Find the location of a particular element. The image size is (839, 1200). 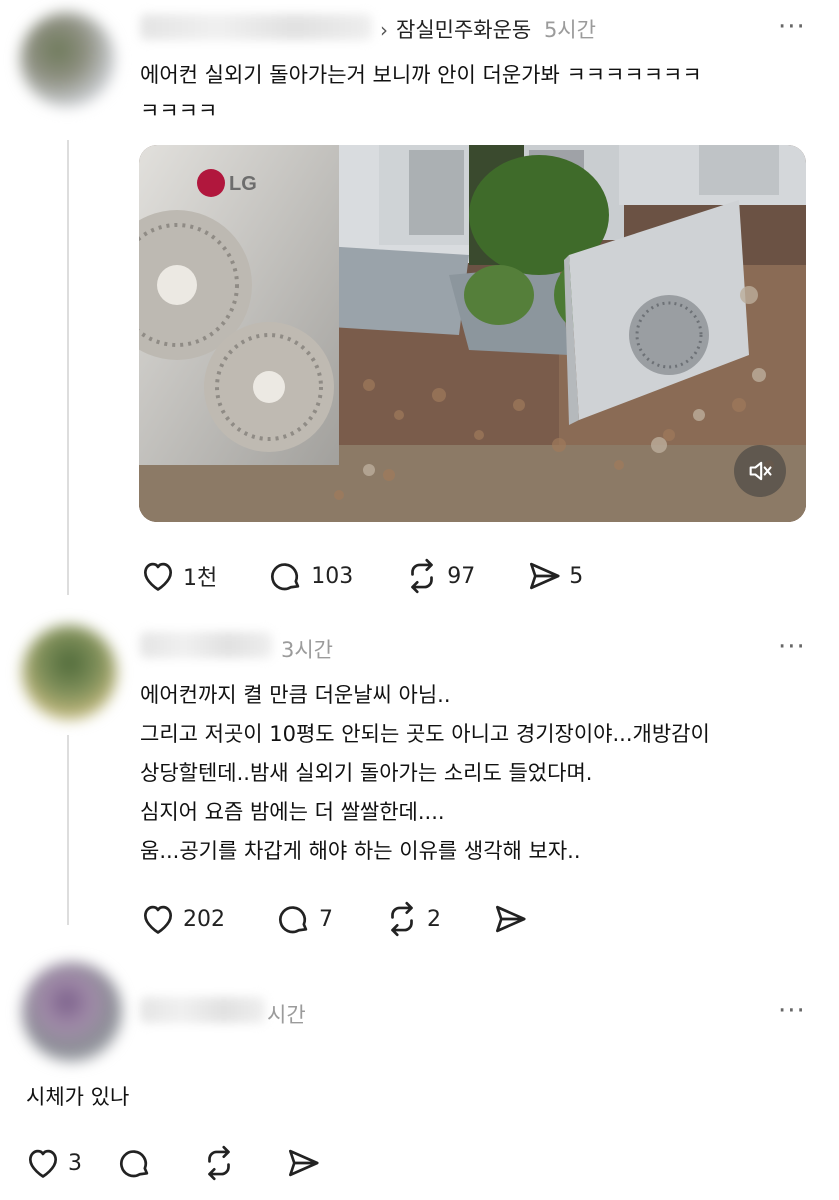

post-meta: › 잠실민주화운동 5시간 is located at coordinates (488, 29).